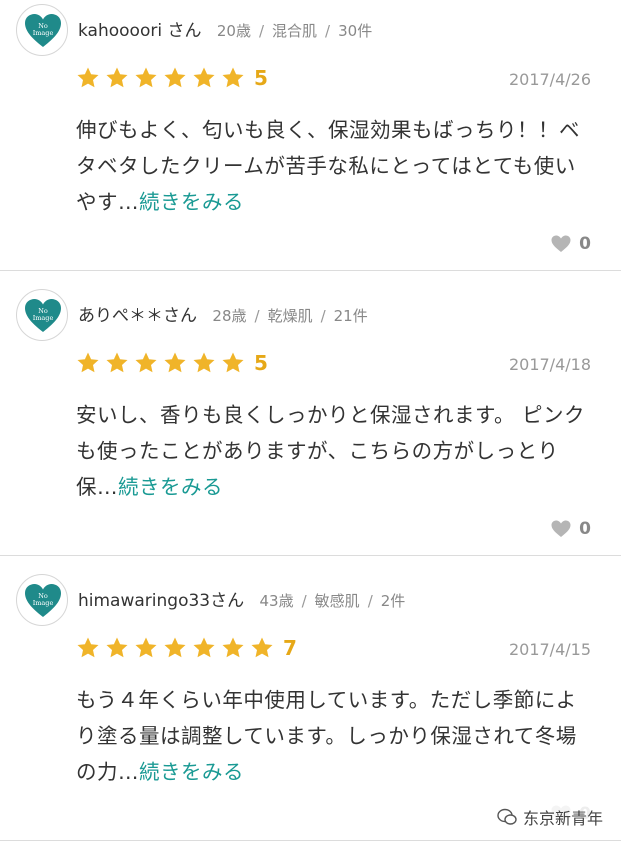  What do you see at coordinates (549, 79) in the screenshot?
I see `review-date: 2017/4/26` at bounding box center [549, 79].